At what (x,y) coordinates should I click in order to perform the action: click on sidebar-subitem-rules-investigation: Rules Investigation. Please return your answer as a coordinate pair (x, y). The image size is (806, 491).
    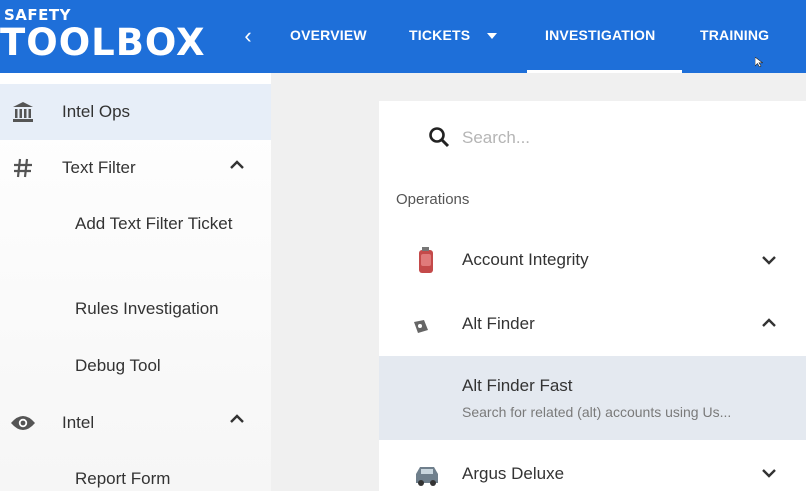
    Looking at the image, I should click on (165, 309).